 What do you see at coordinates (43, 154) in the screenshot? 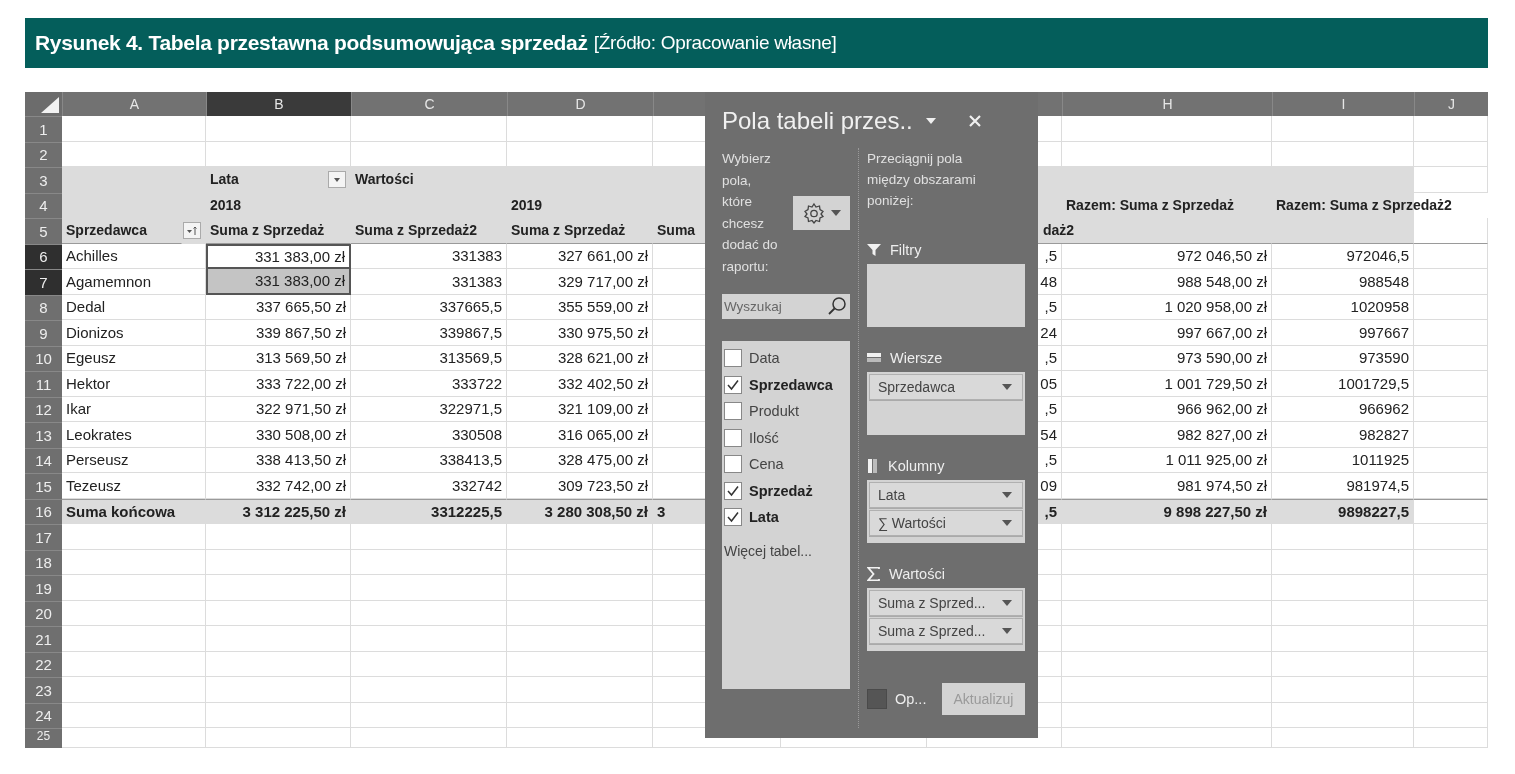
I see `row-header: 2` at bounding box center [43, 154].